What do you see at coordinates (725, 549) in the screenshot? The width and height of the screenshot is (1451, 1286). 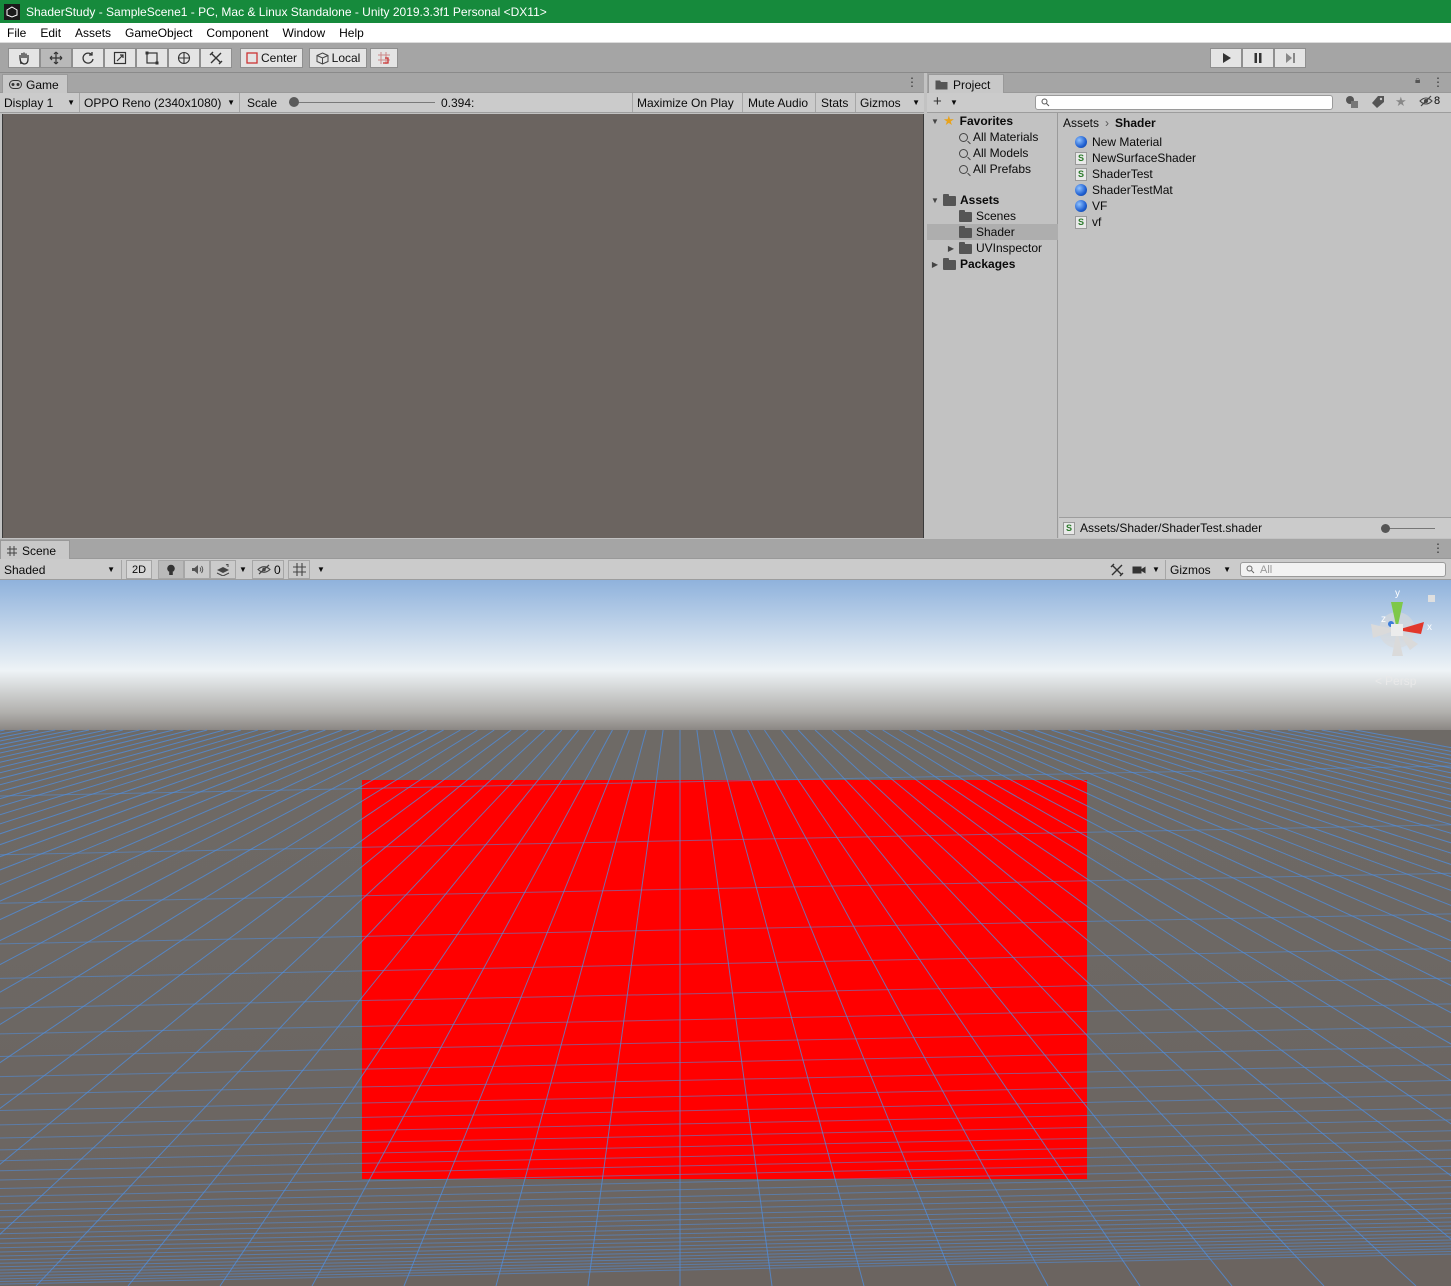 I see `scene-tabbar: Scene ⋮` at bounding box center [725, 549].